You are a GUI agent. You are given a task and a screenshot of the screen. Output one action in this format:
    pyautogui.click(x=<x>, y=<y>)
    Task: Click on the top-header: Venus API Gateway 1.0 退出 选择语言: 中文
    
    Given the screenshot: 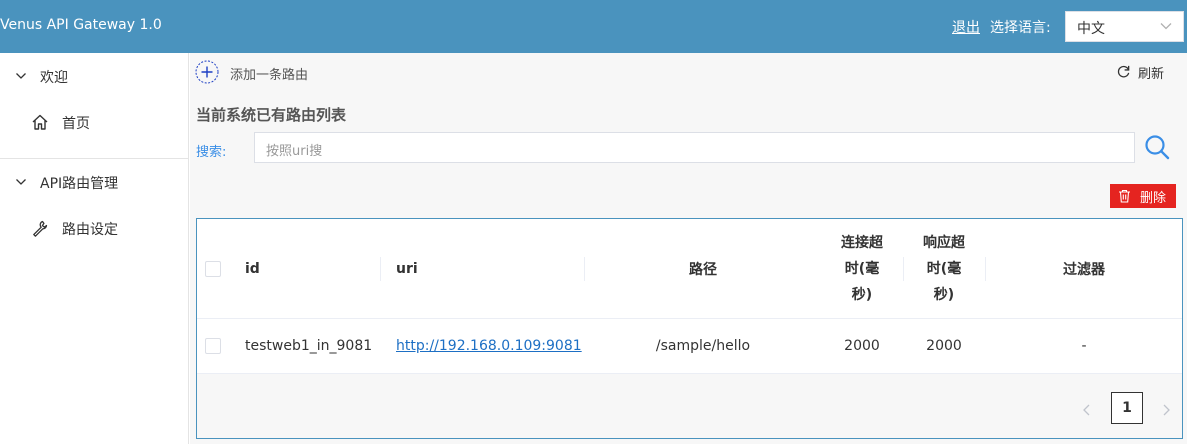 What is the action you would take?
    pyautogui.click(x=593, y=26)
    